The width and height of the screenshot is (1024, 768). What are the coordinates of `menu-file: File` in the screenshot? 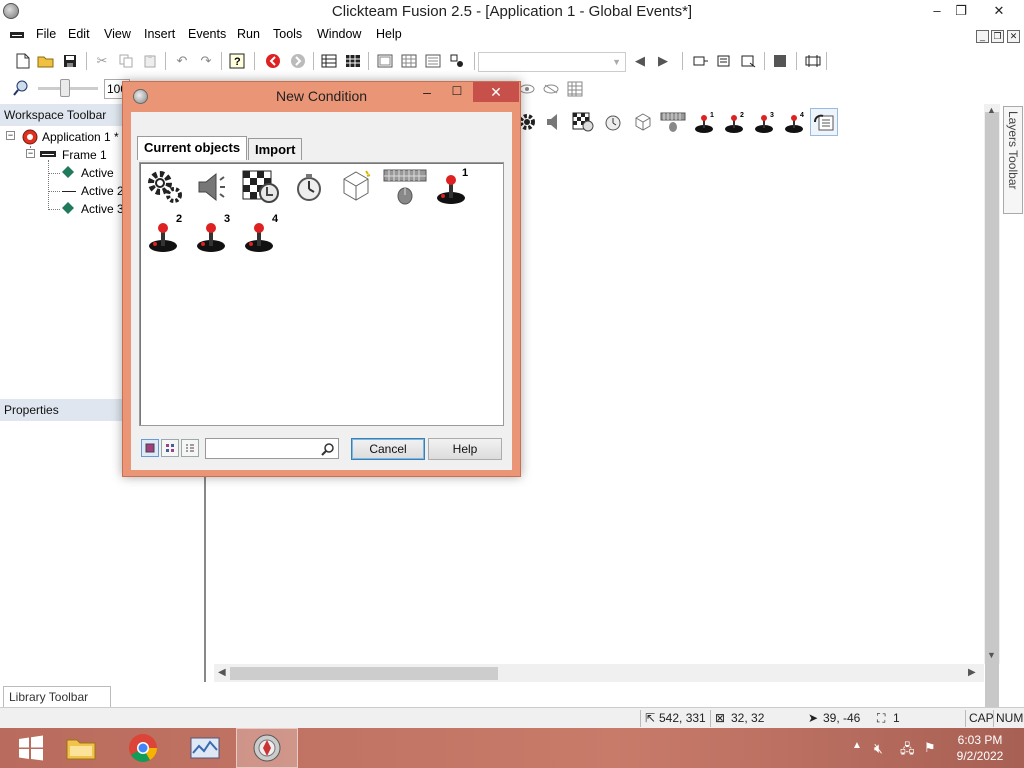 It's located at (46, 34).